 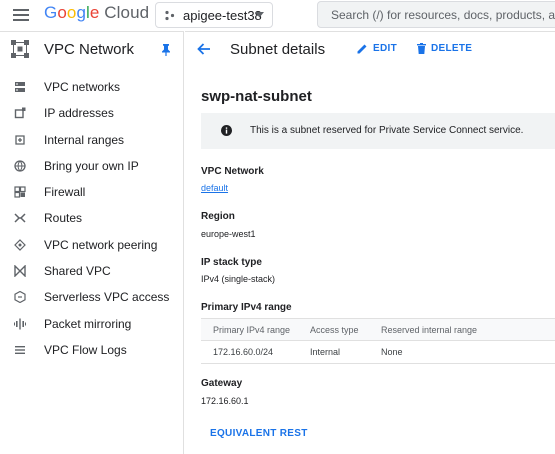 I want to click on column-header: Primary IPv4 range, so click(x=249, y=329).